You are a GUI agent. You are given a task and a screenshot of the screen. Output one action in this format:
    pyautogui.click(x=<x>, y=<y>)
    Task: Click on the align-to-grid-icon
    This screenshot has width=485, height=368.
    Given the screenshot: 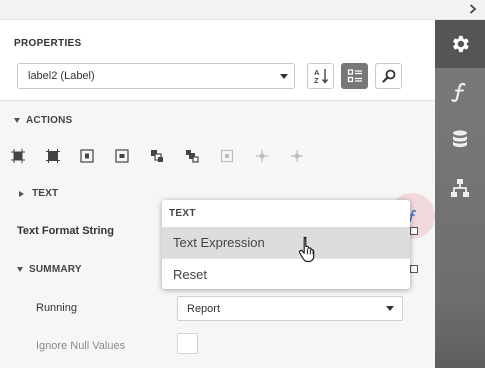 What is the action you would take?
    pyautogui.click(x=18, y=156)
    